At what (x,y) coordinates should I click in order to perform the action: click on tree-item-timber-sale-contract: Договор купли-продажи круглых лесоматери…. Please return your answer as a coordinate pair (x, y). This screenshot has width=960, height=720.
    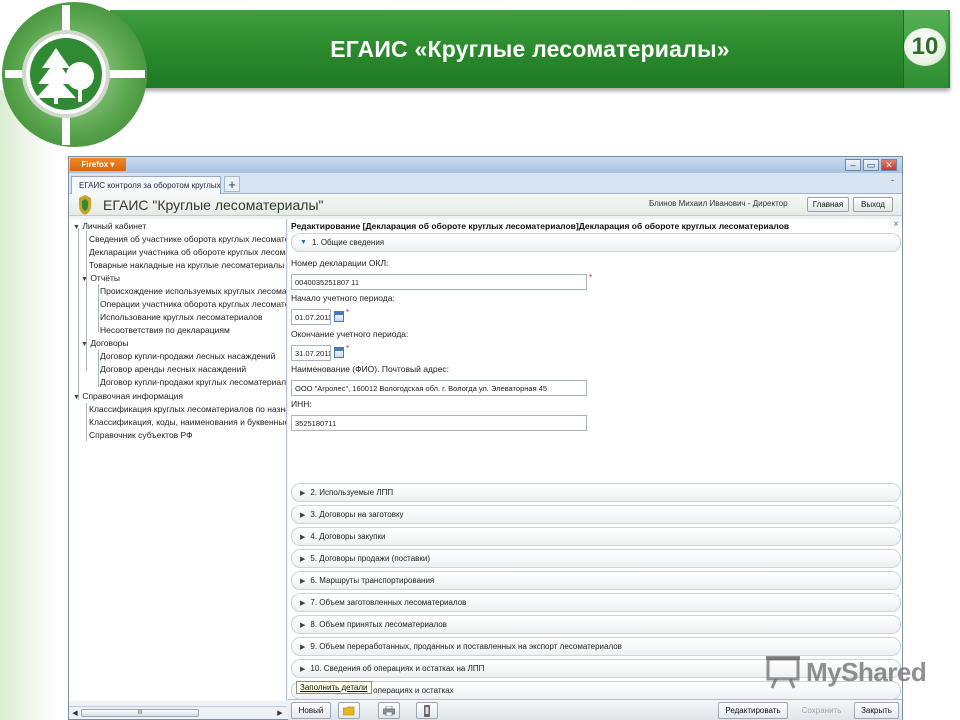
    Looking at the image, I should click on (193, 382).